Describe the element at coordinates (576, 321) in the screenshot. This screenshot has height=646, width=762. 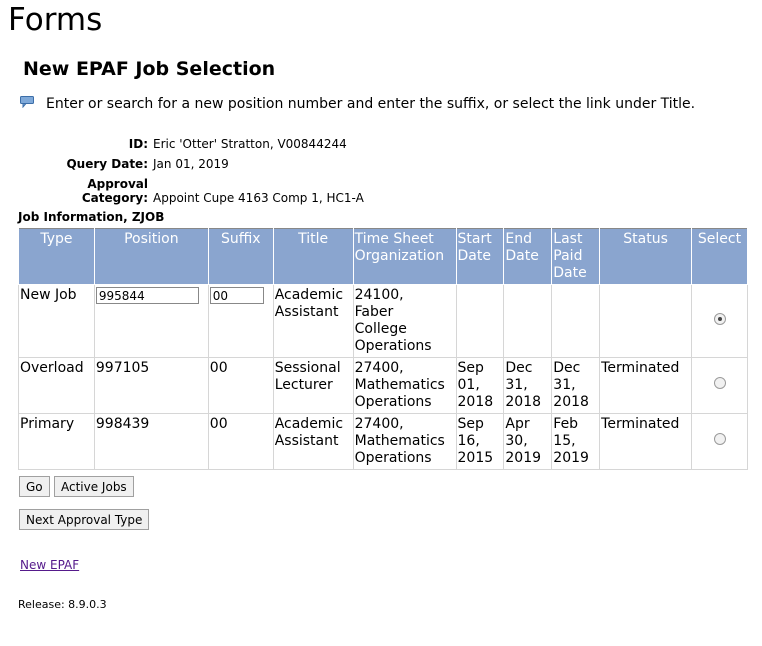
I see `cell-last-paid-date` at that location.